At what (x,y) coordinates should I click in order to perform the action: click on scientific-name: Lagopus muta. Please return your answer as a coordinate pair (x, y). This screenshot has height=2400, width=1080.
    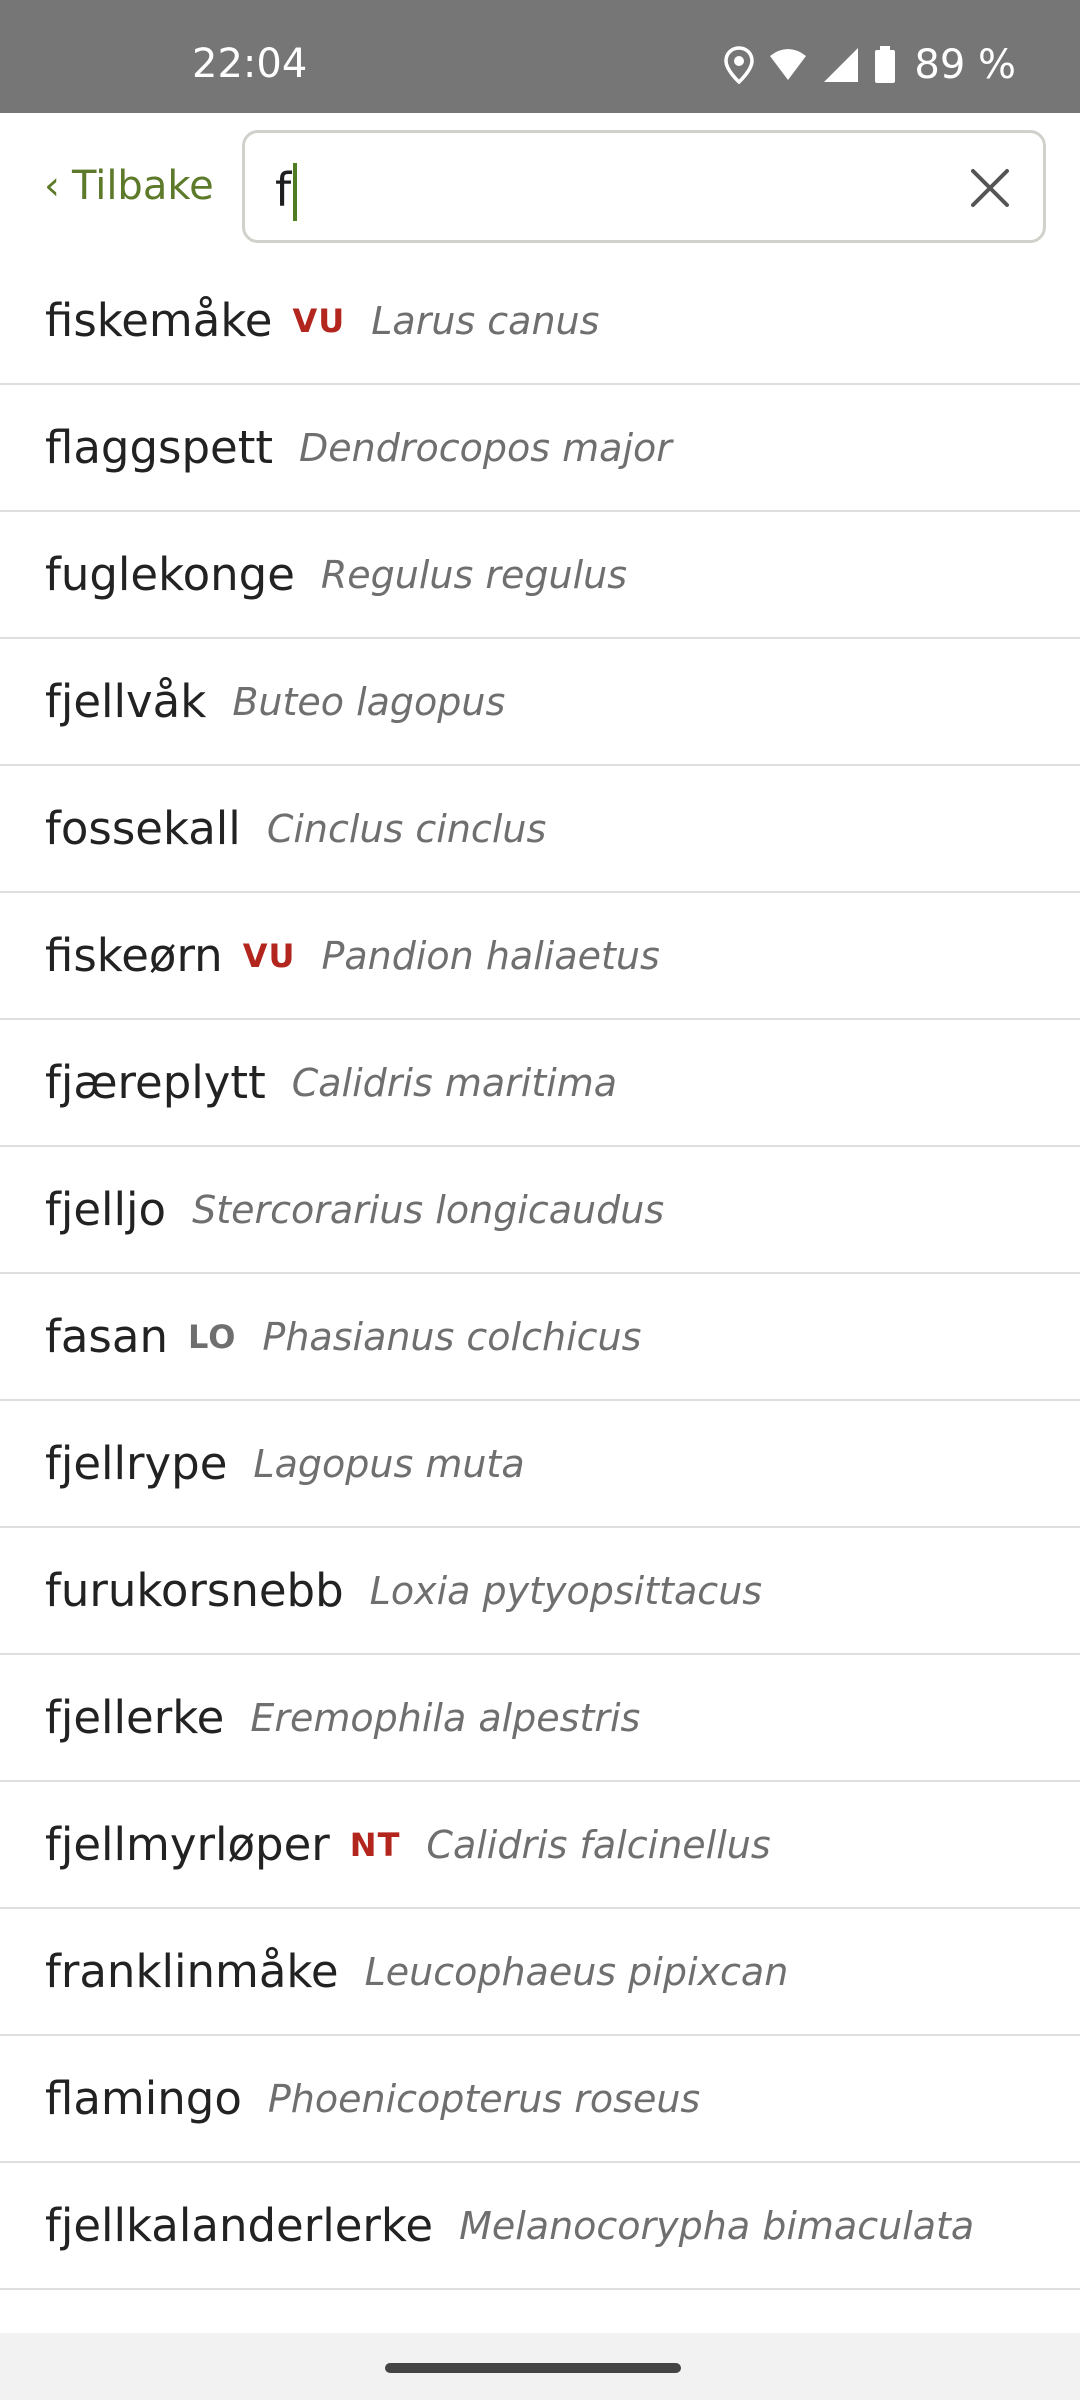
    Looking at the image, I should click on (389, 1463).